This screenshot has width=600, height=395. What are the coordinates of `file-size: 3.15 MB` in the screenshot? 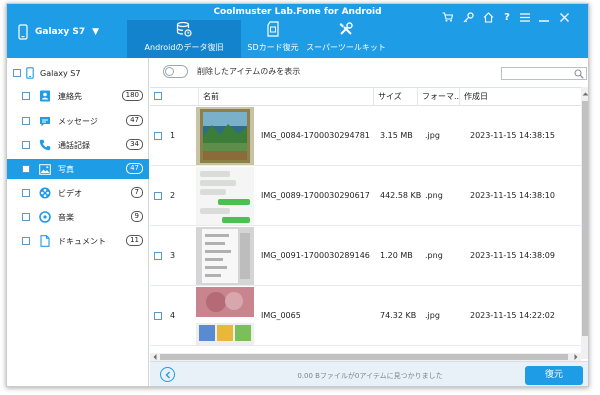 It's located at (396, 135).